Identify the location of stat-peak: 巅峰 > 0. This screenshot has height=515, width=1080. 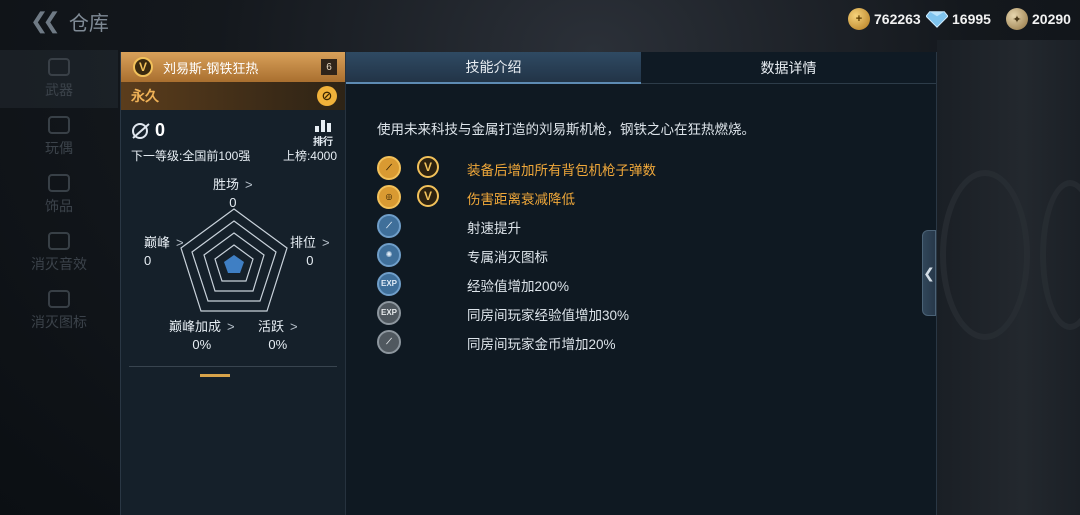
(164, 250).